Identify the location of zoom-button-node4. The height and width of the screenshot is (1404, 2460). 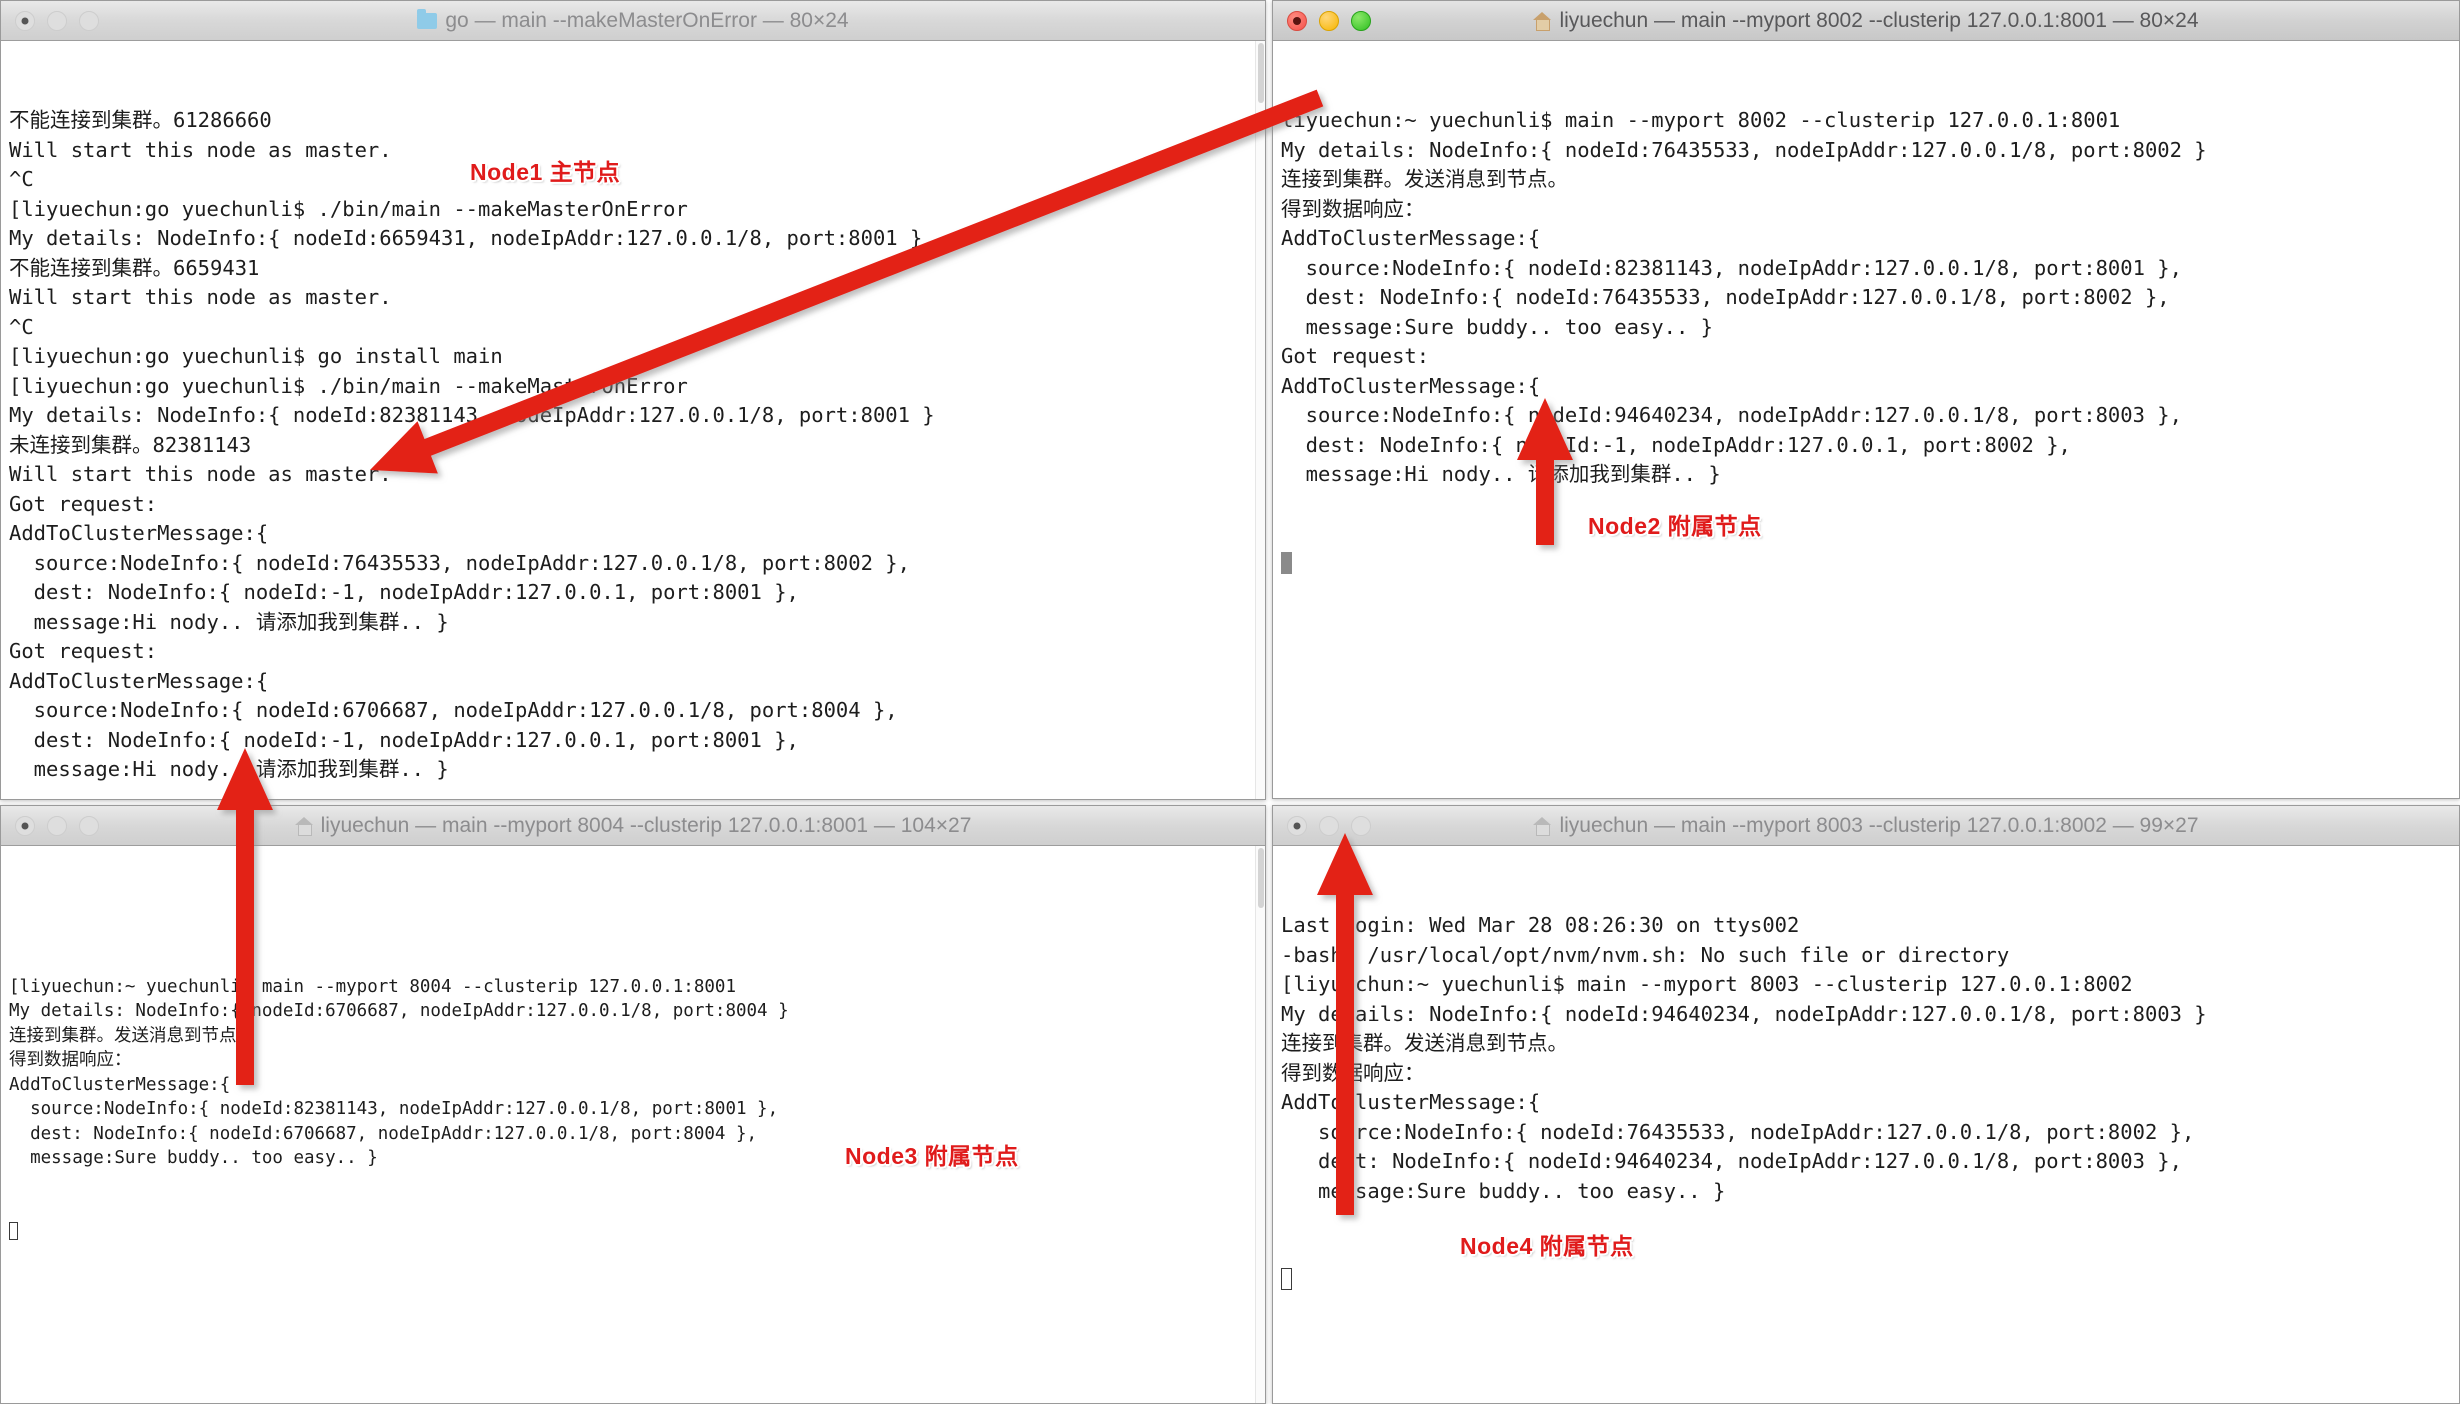
(1361, 825).